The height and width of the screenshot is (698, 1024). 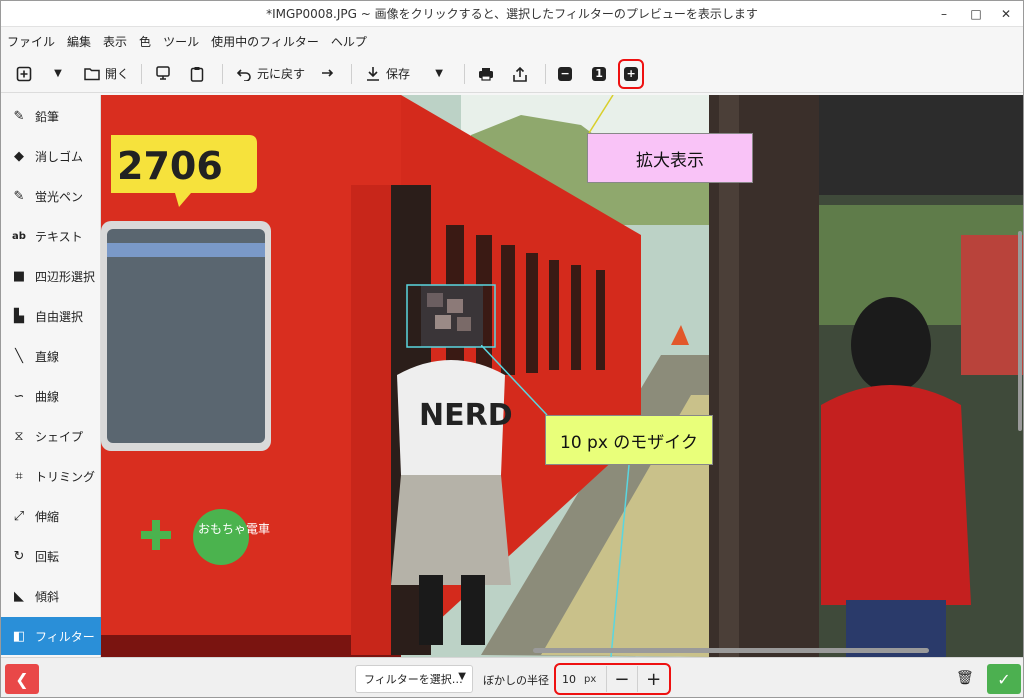 I want to click on checkmark-icon: ✓, so click(x=1004, y=679).